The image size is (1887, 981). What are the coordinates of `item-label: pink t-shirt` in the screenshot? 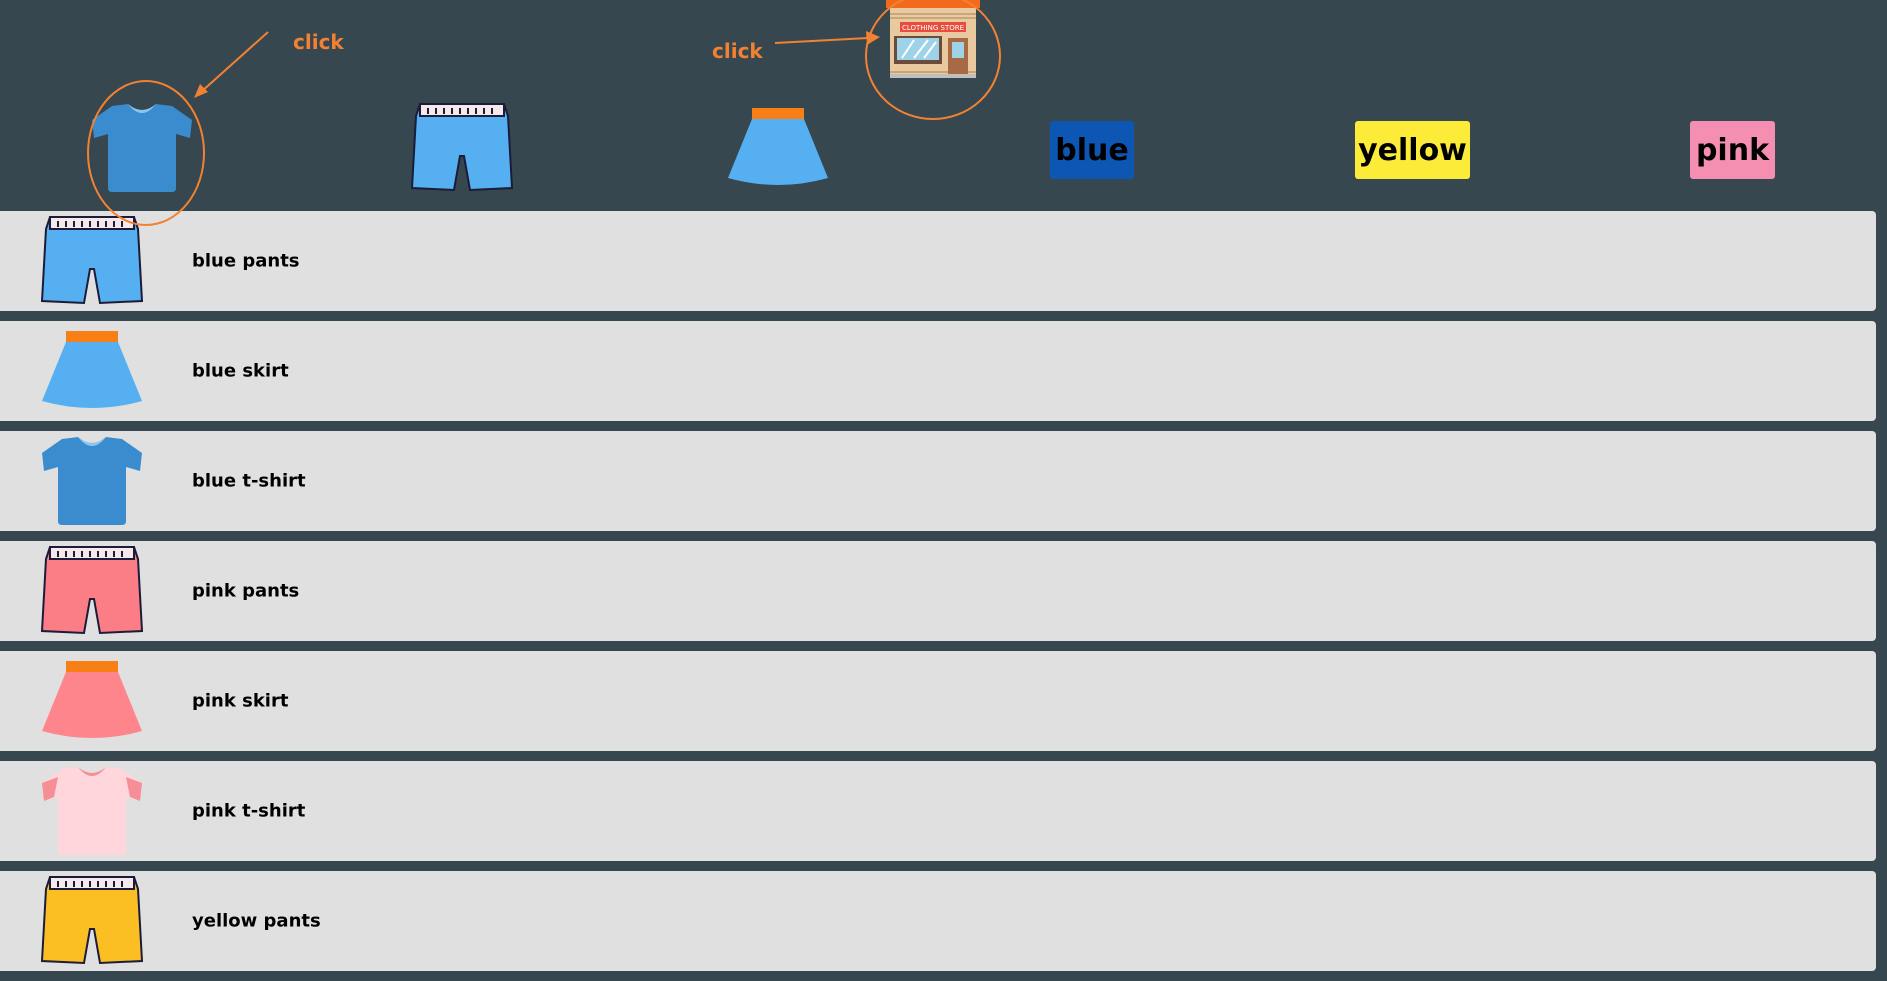 It's located at (249, 811).